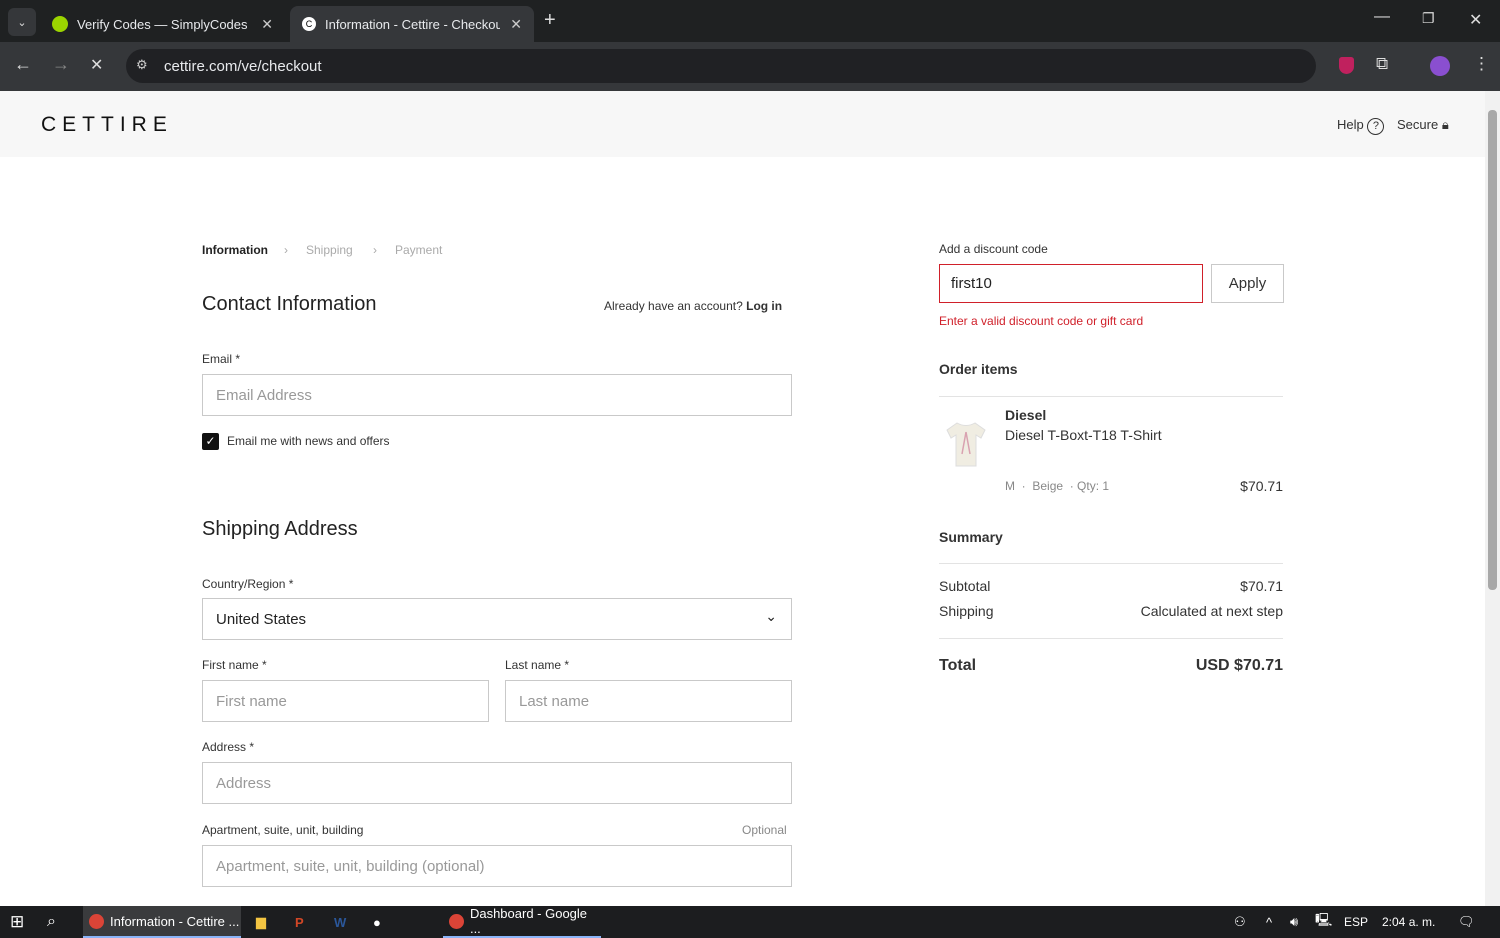  Describe the element at coordinates (764, 306) in the screenshot. I see `login-link: Log in` at that location.